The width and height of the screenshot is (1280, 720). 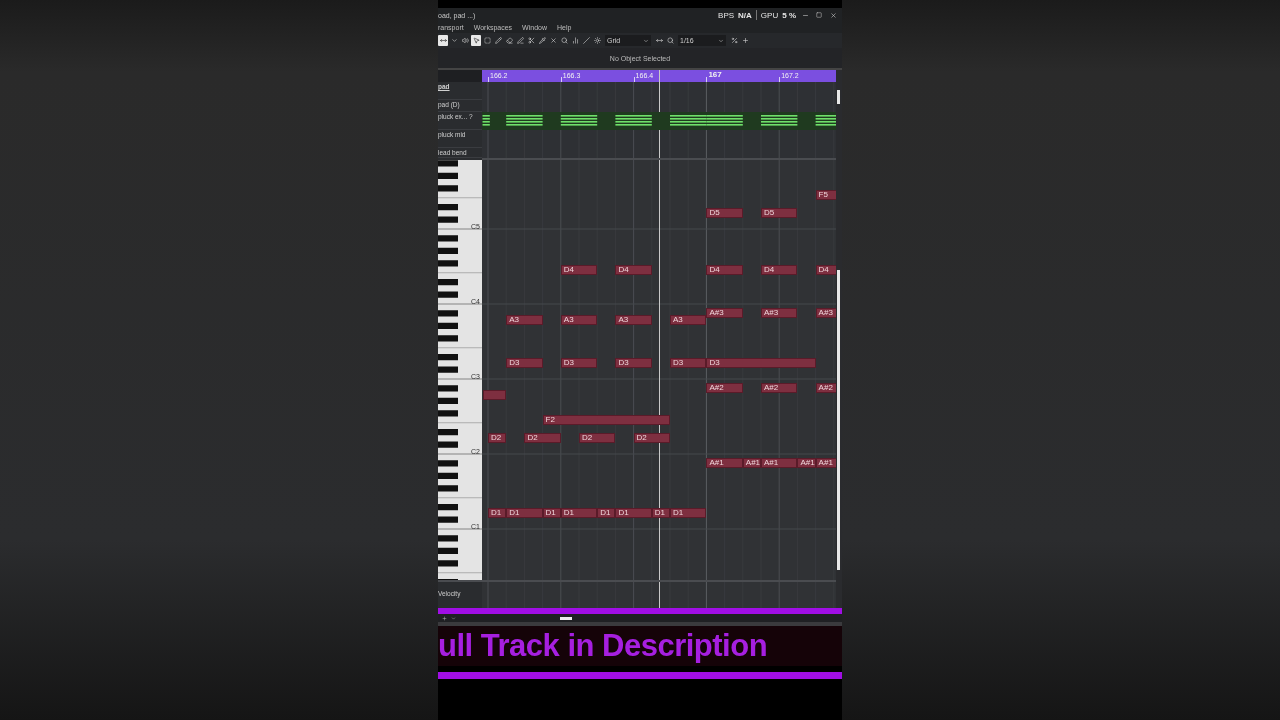 I want to click on line-icon, so click(x=520, y=40).